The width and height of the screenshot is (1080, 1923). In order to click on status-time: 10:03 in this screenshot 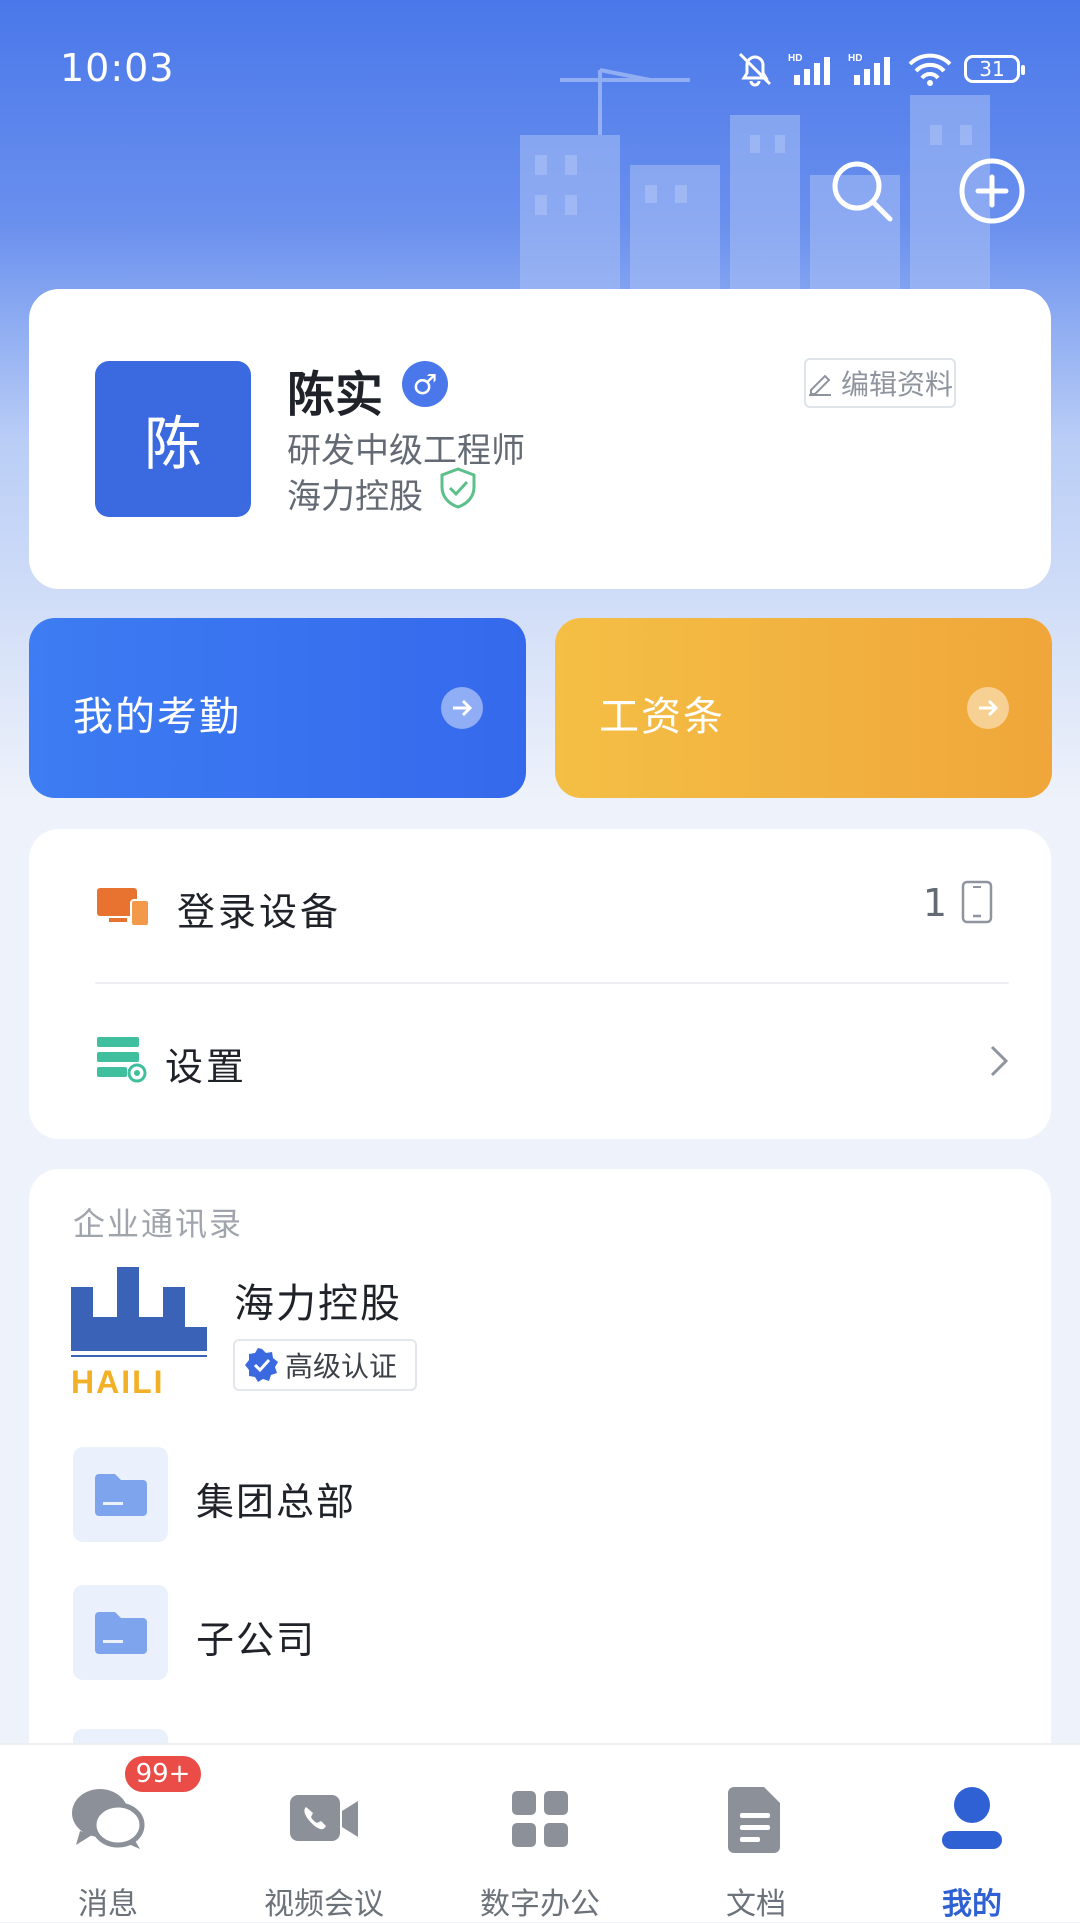, I will do `click(117, 68)`.